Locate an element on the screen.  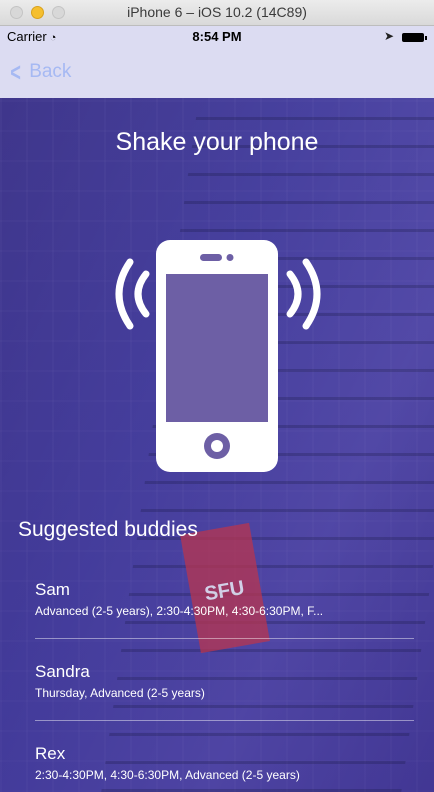
navigation-bar: < Back is located at coordinates (217, 73).